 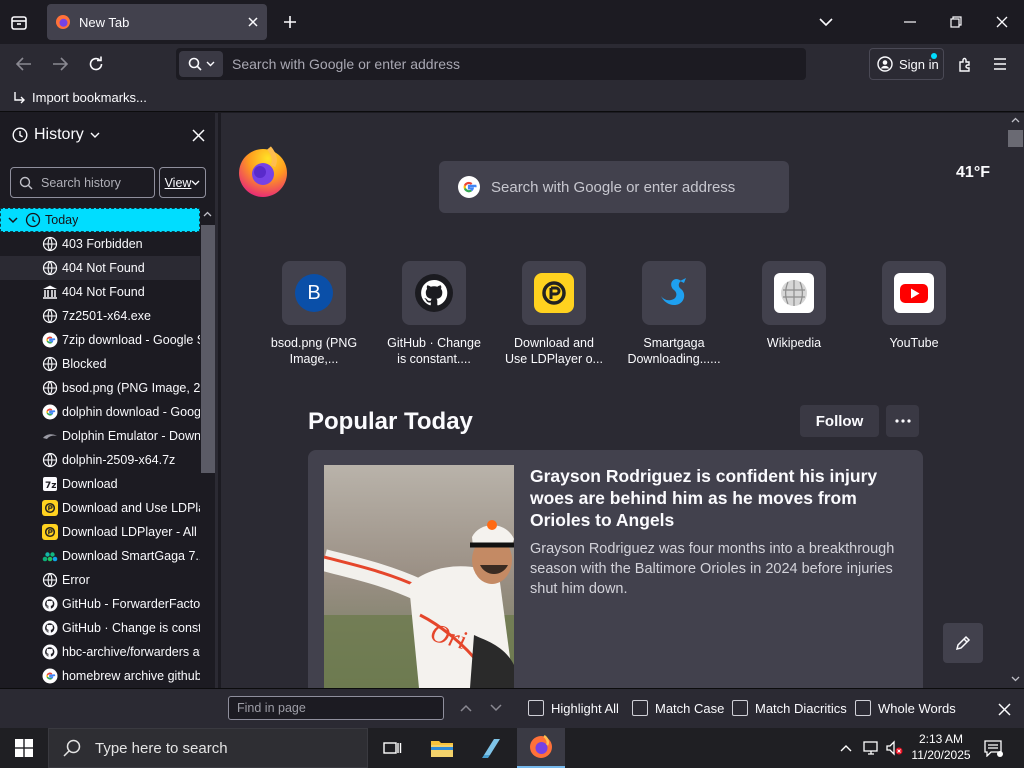 What do you see at coordinates (112, 135) in the screenshot?
I see `sidebar-header: History` at bounding box center [112, 135].